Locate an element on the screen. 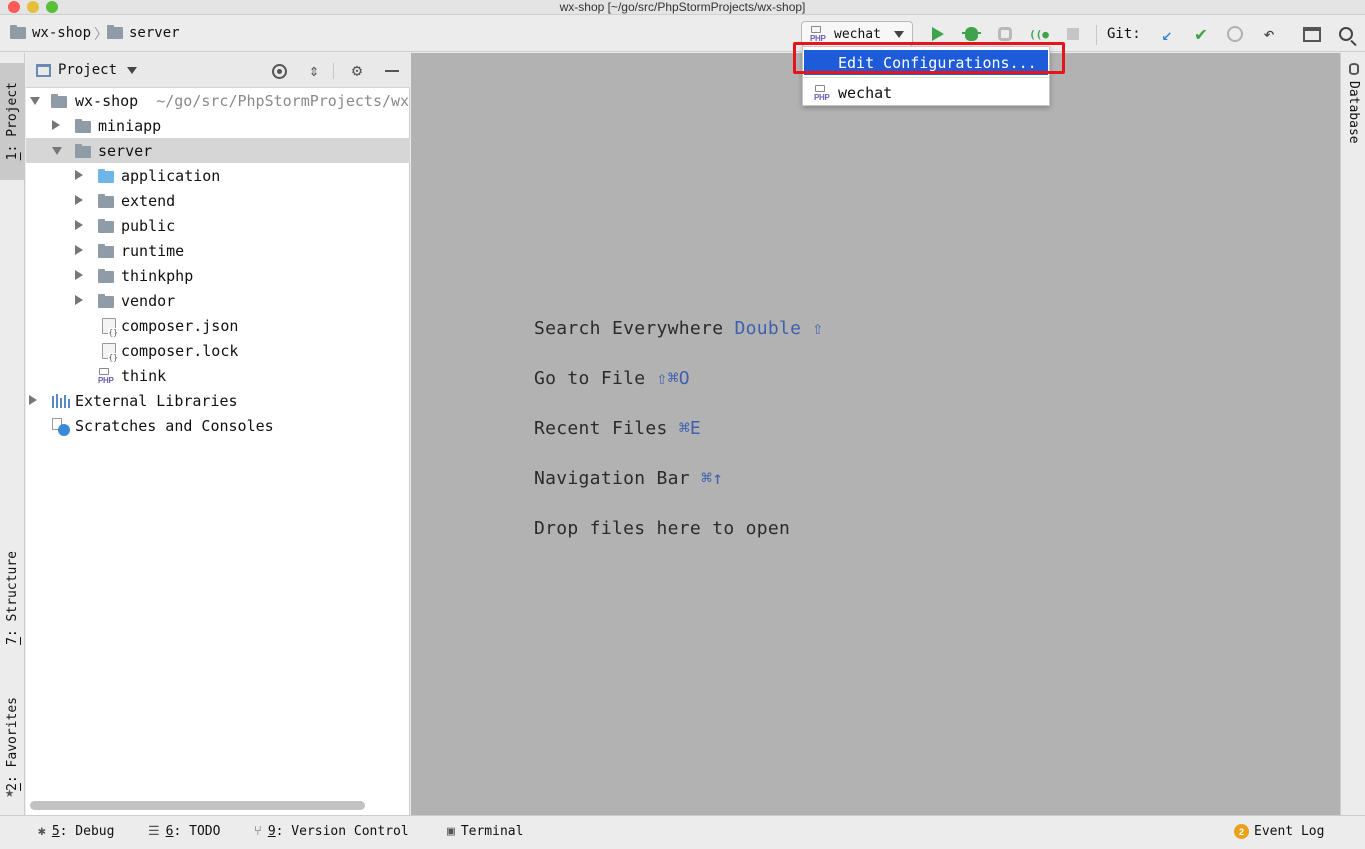 This screenshot has height=849, width=1365. php-badge: PHP is located at coordinates (106, 380).